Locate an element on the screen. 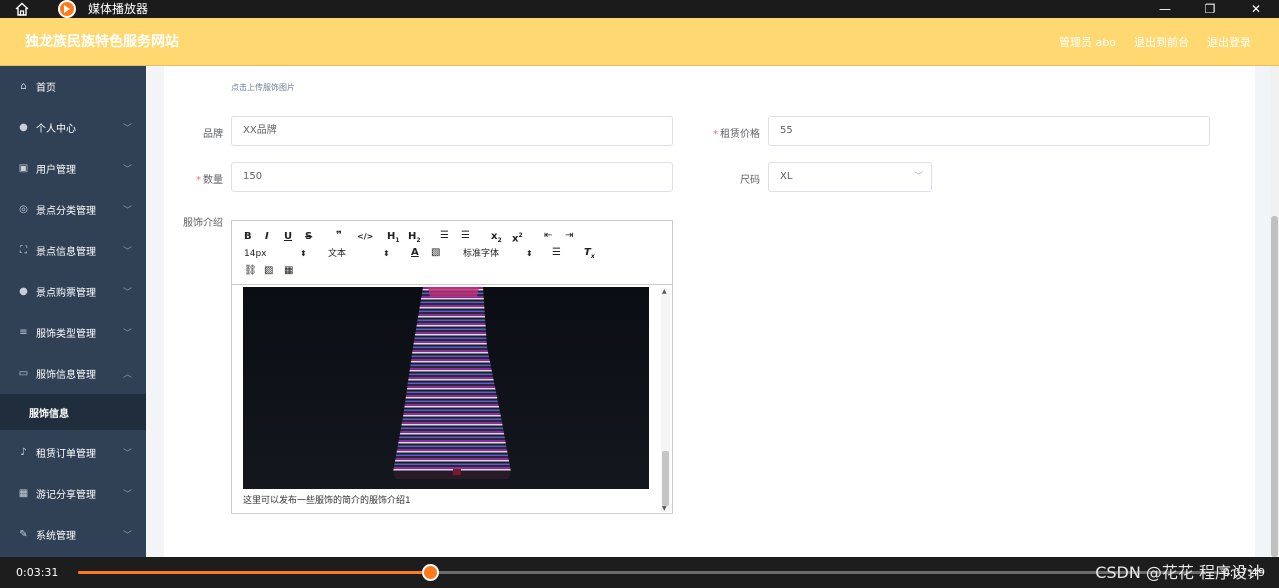  underline-button: U is located at coordinates (288, 237).